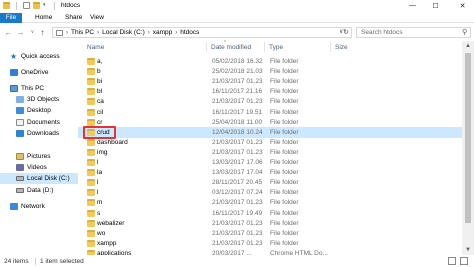  Describe the element at coordinates (102, 152) in the screenshot. I see `file-name: img` at that location.